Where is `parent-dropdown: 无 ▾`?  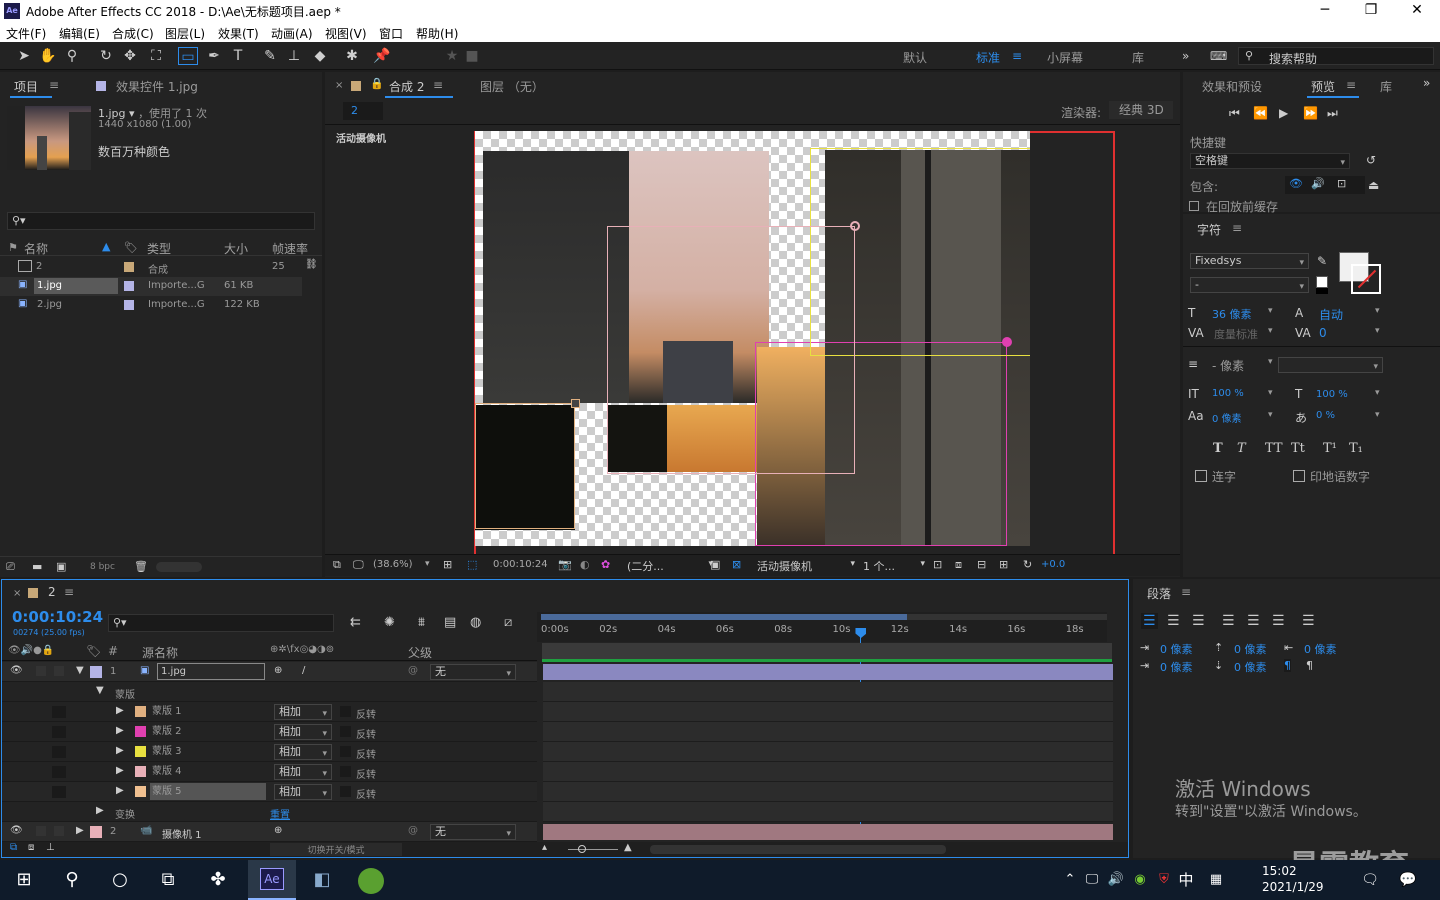 parent-dropdown: 无 ▾ is located at coordinates (473, 832).